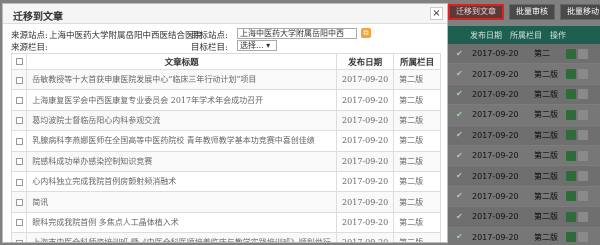 The width and height of the screenshot is (600, 245). I want to click on row-title: 葛均波院士督临岳阳心内科参观交流, so click(182, 120).